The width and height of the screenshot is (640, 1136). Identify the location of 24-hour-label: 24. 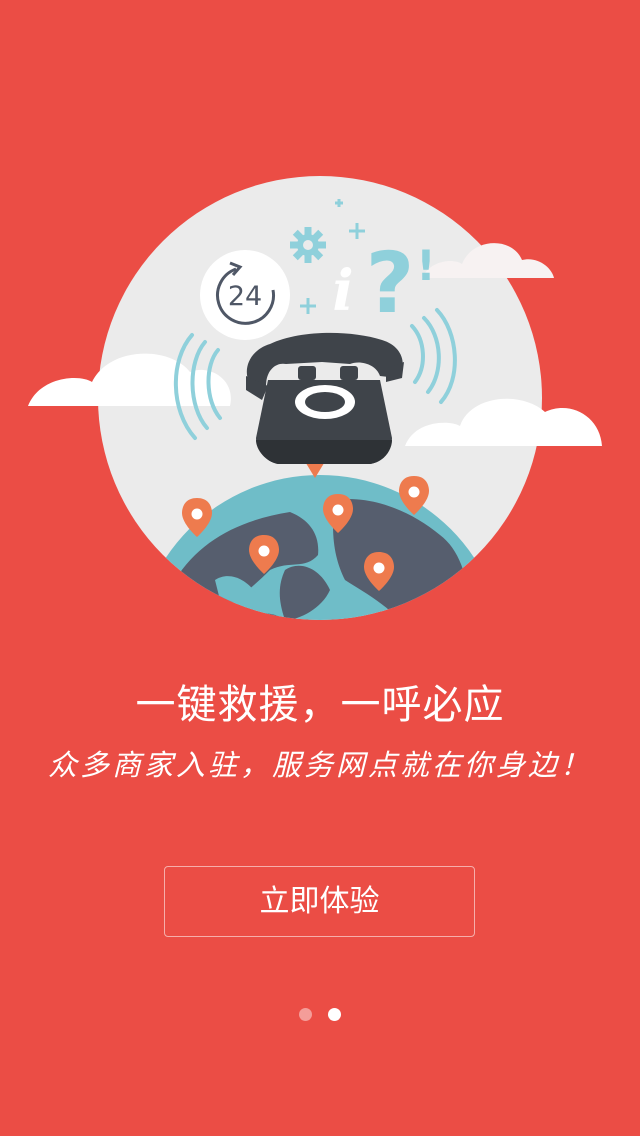
(245, 296).